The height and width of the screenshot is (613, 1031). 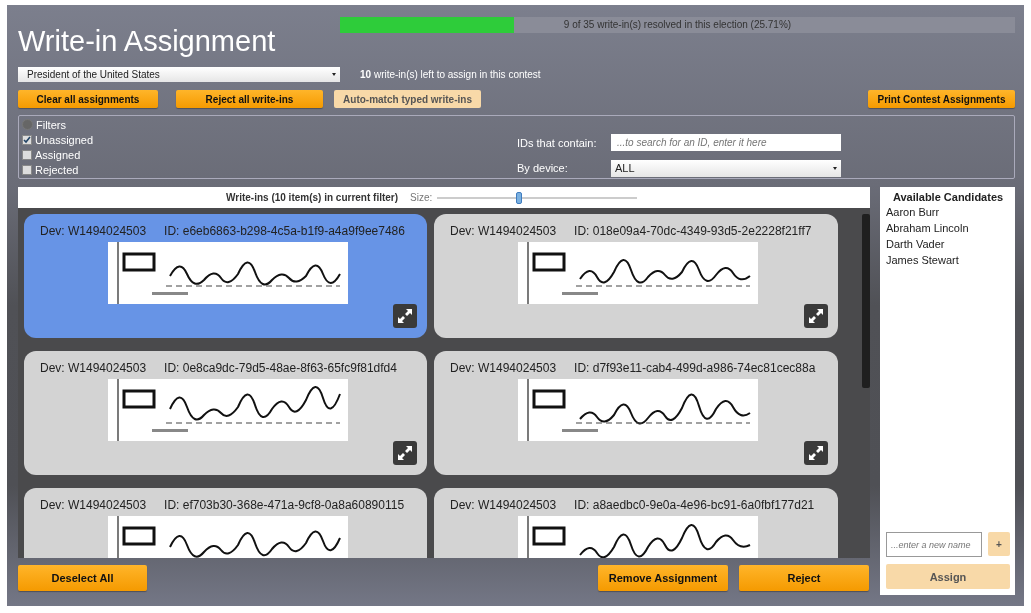 What do you see at coordinates (804, 578) in the screenshot?
I see `action-button: Reject` at bounding box center [804, 578].